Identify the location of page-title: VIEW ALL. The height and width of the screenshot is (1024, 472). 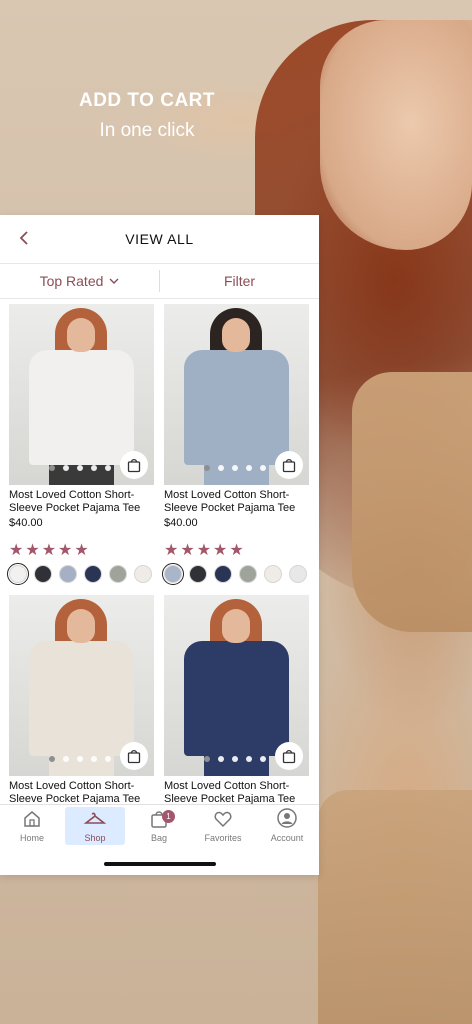
(159, 239).